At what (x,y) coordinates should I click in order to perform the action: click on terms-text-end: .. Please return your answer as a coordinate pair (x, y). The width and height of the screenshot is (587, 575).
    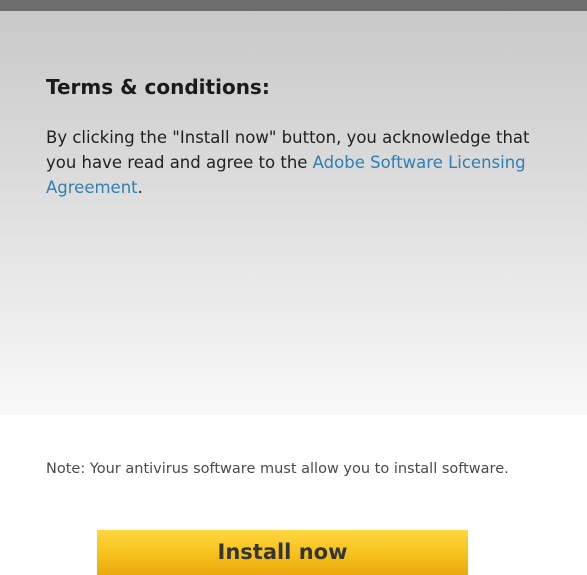
    Looking at the image, I should click on (140, 187).